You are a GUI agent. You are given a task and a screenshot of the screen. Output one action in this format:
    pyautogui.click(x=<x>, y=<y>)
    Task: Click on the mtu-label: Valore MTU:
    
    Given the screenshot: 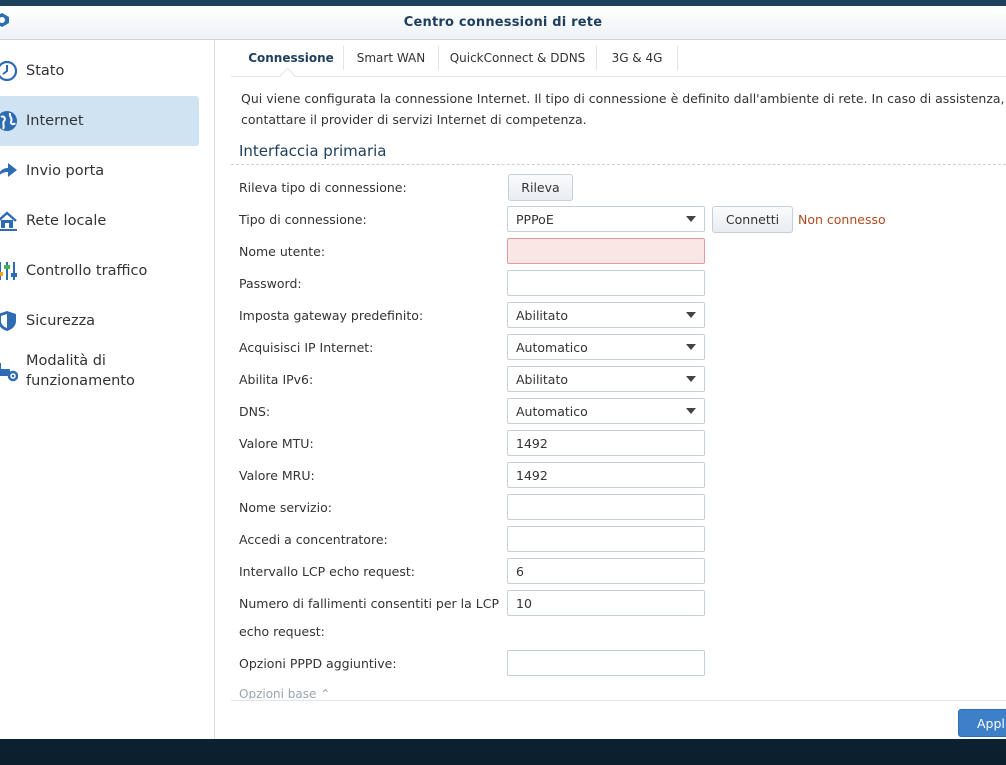 What is the action you would take?
    pyautogui.click(x=276, y=443)
    